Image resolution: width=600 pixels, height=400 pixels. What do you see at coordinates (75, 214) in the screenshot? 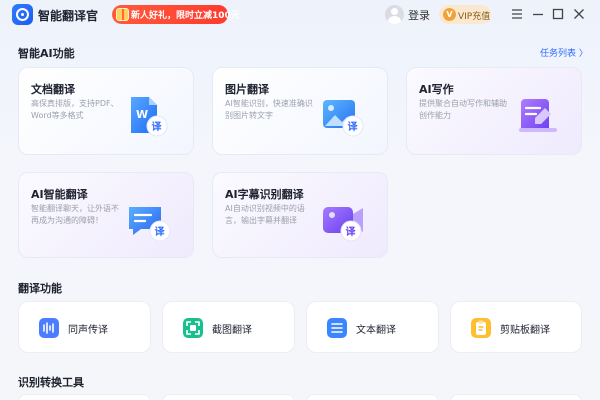
I see `card-description: 智能翻译聊天，让外语不再成为沟通的障碍！` at bounding box center [75, 214].